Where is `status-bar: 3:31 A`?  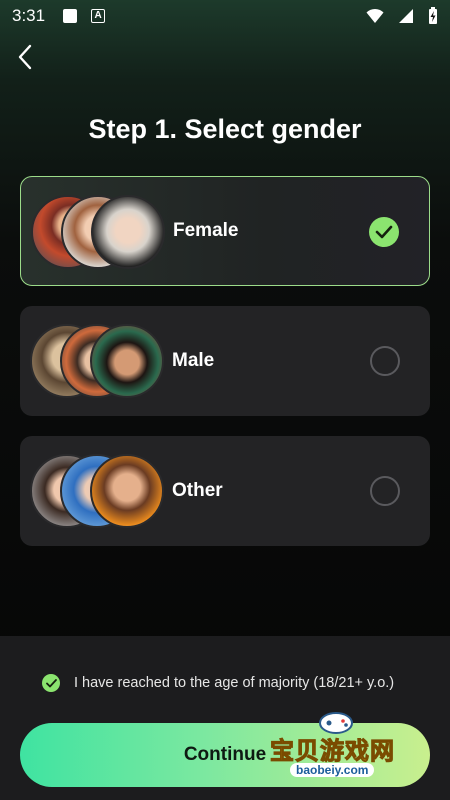 status-bar: 3:31 A is located at coordinates (225, 16).